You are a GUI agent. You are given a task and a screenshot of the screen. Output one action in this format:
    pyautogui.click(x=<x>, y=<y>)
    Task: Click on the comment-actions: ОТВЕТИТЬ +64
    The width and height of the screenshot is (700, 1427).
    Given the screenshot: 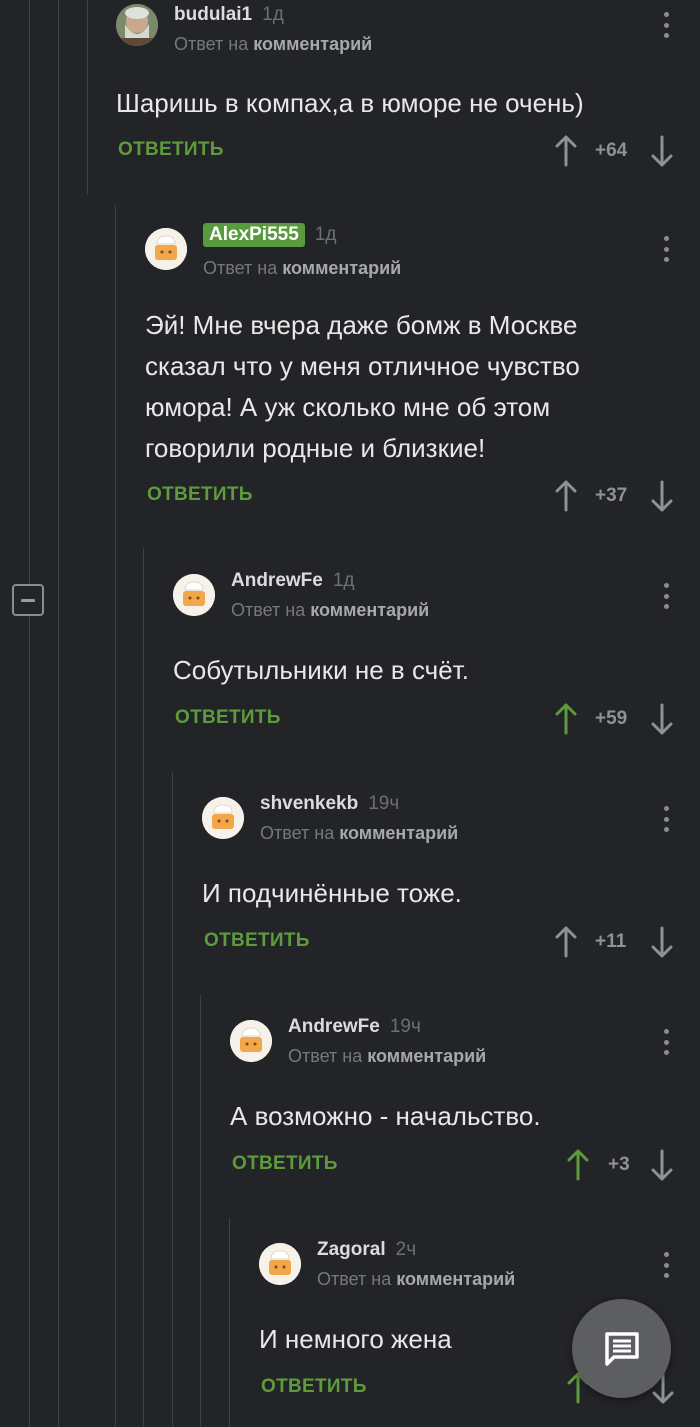 What is the action you would take?
    pyautogui.click(x=409, y=151)
    